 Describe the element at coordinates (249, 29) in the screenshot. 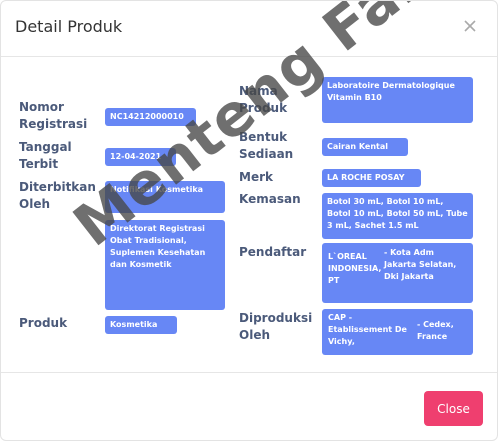

I see `modal-header: Detail Produk` at that location.